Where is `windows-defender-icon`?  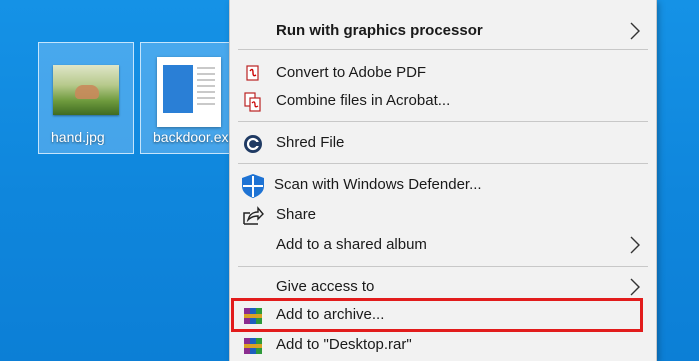
windows-defender-icon is located at coordinates (253, 186).